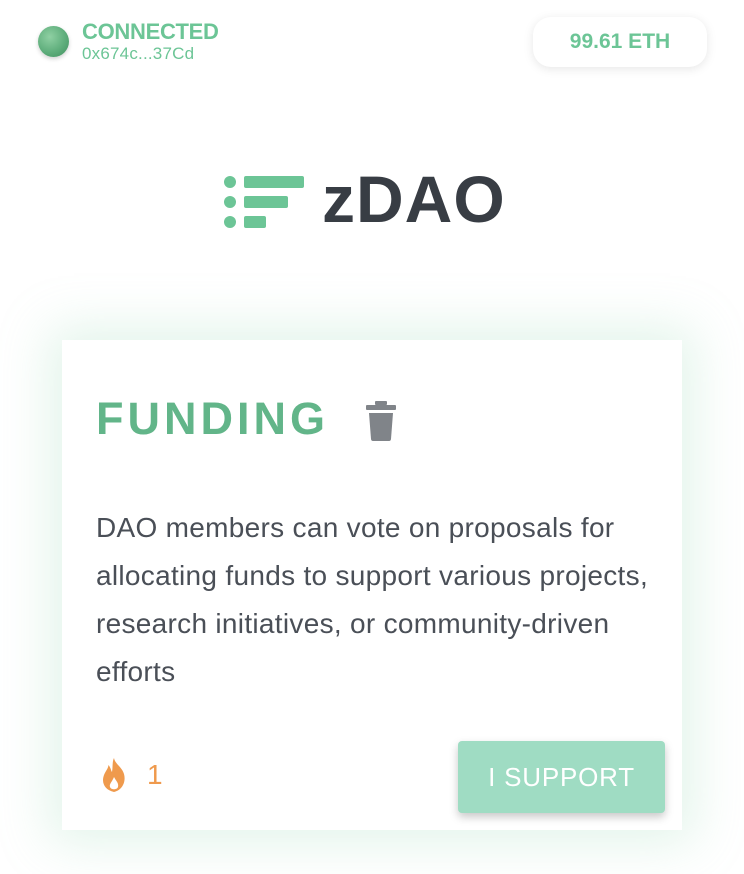 This screenshot has width=744, height=874. What do you see at coordinates (561, 777) in the screenshot?
I see `support-button: I SUPPORT` at bounding box center [561, 777].